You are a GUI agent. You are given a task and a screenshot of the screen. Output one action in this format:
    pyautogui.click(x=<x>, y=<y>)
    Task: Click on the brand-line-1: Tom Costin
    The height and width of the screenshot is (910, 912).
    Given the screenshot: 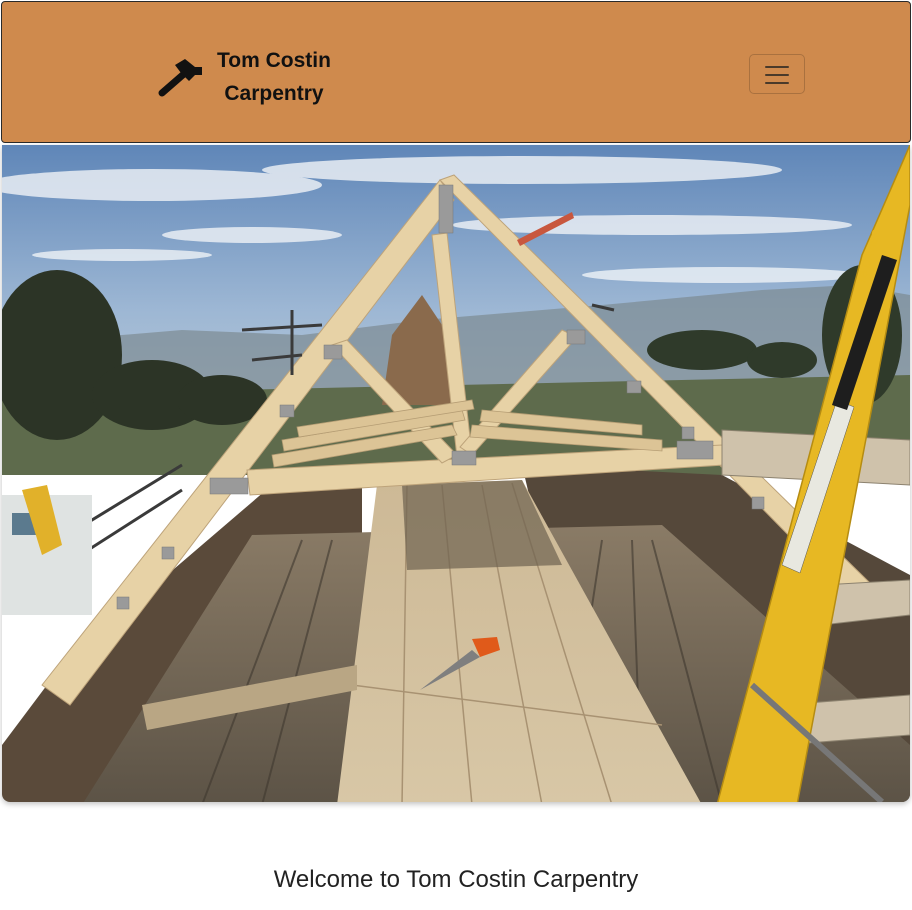 What is the action you would take?
    pyautogui.click(x=274, y=60)
    